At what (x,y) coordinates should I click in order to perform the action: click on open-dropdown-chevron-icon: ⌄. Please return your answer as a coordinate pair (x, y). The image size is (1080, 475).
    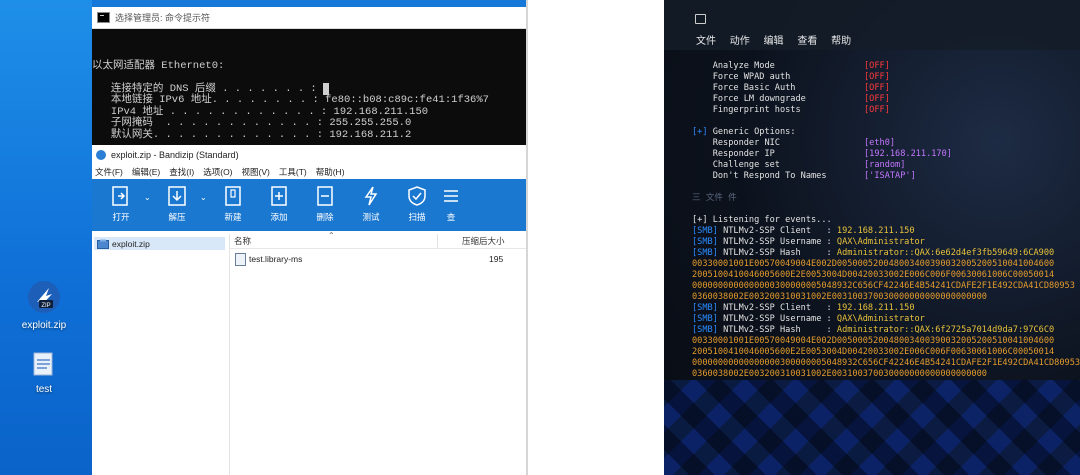
    Looking at the image, I should click on (149, 190).